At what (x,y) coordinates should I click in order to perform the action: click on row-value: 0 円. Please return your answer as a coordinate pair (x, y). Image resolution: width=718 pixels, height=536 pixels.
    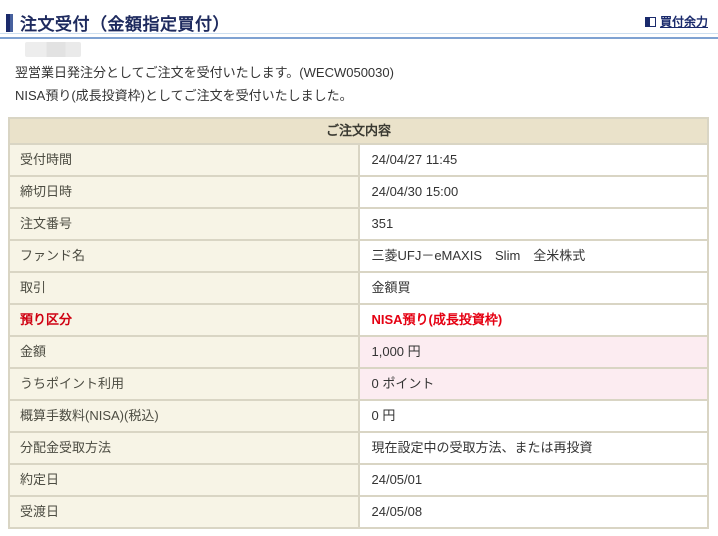
    Looking at the image, I should click on (533, 416).